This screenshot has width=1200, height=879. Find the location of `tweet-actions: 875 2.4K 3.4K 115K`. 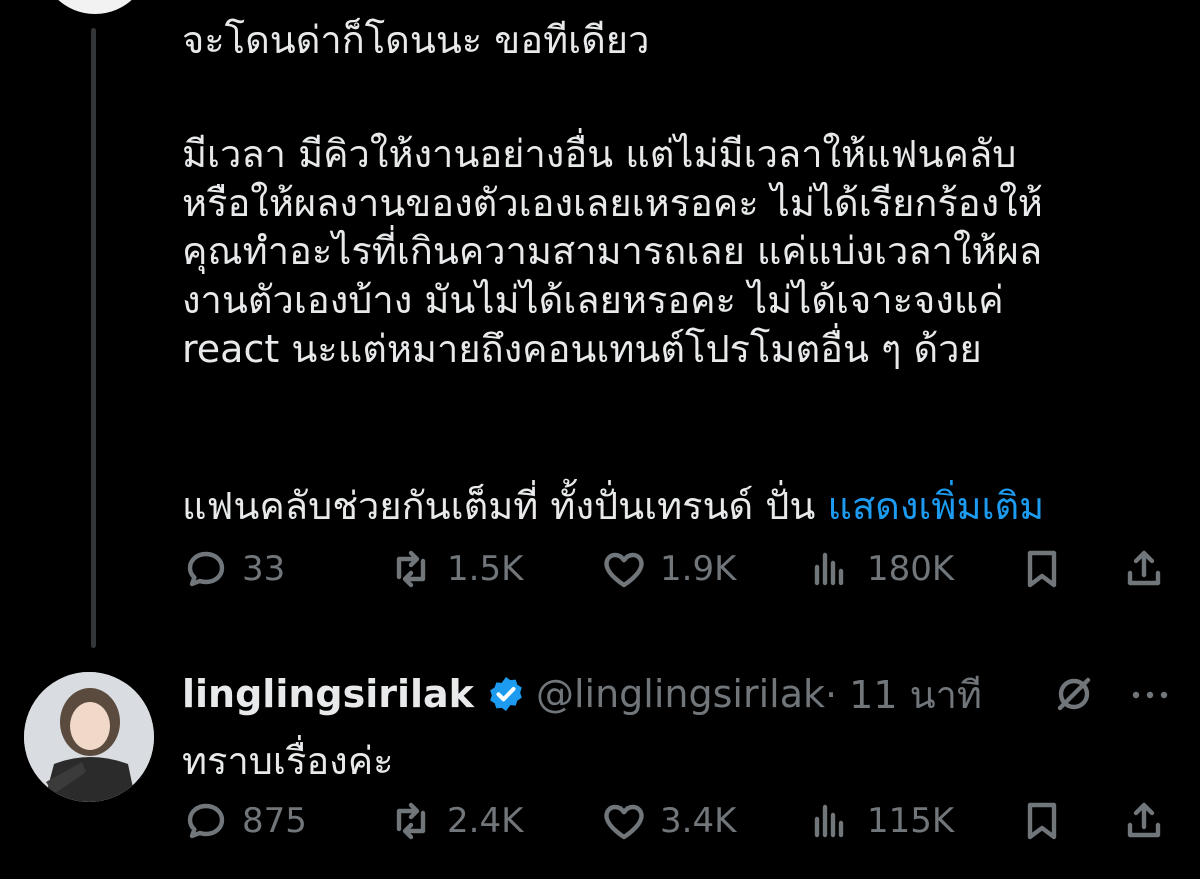

tweet-actions: 875 2.4K 3.4K 115K is located at coordinates (677, 827).